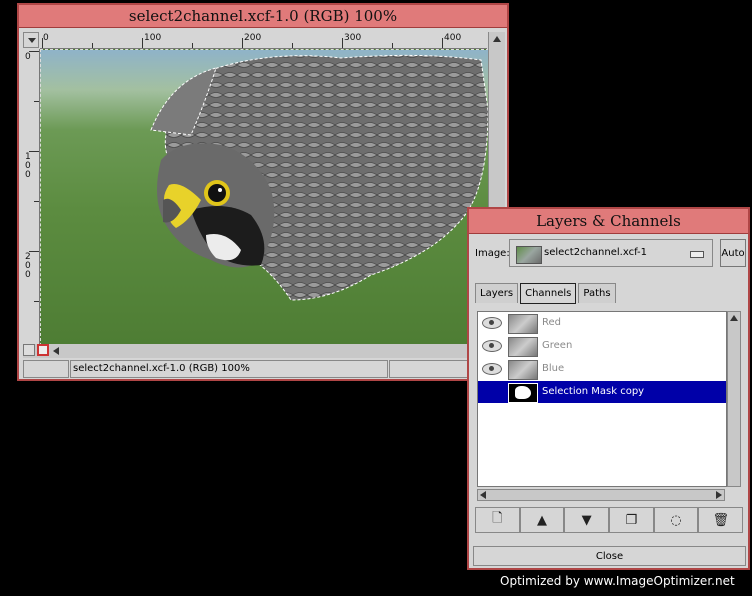  Describe the element at coordinates (609, 556) in the screenshot. I see `close-button: Close` at that location.